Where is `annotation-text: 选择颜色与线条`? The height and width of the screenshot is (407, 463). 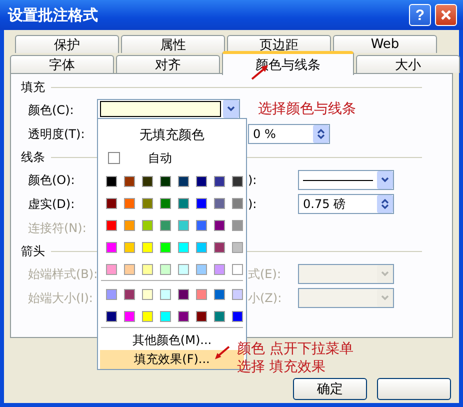 annotation-text: 选择颜色与线条 is located at coordinates (307, 109).